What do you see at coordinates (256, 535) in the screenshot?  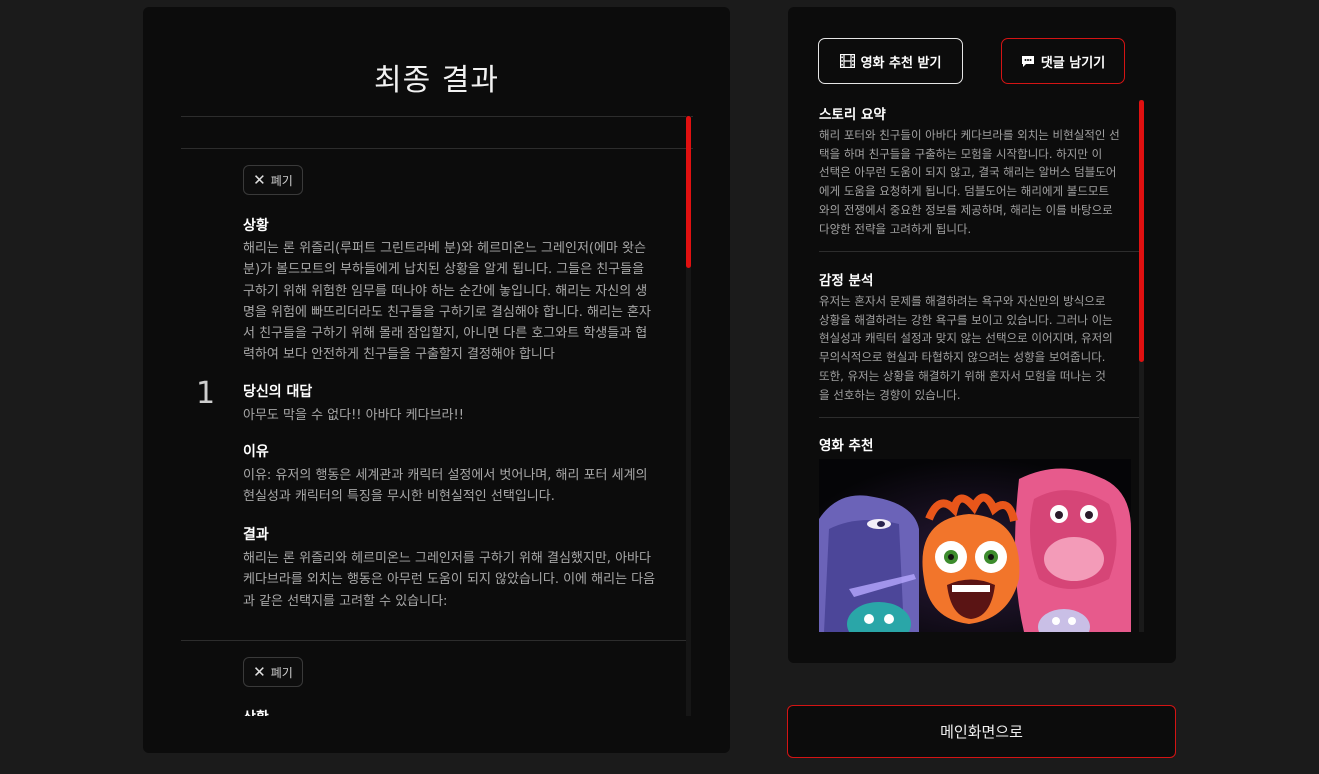 I see `result-heading: 결과` at bounding box center [256, 535].